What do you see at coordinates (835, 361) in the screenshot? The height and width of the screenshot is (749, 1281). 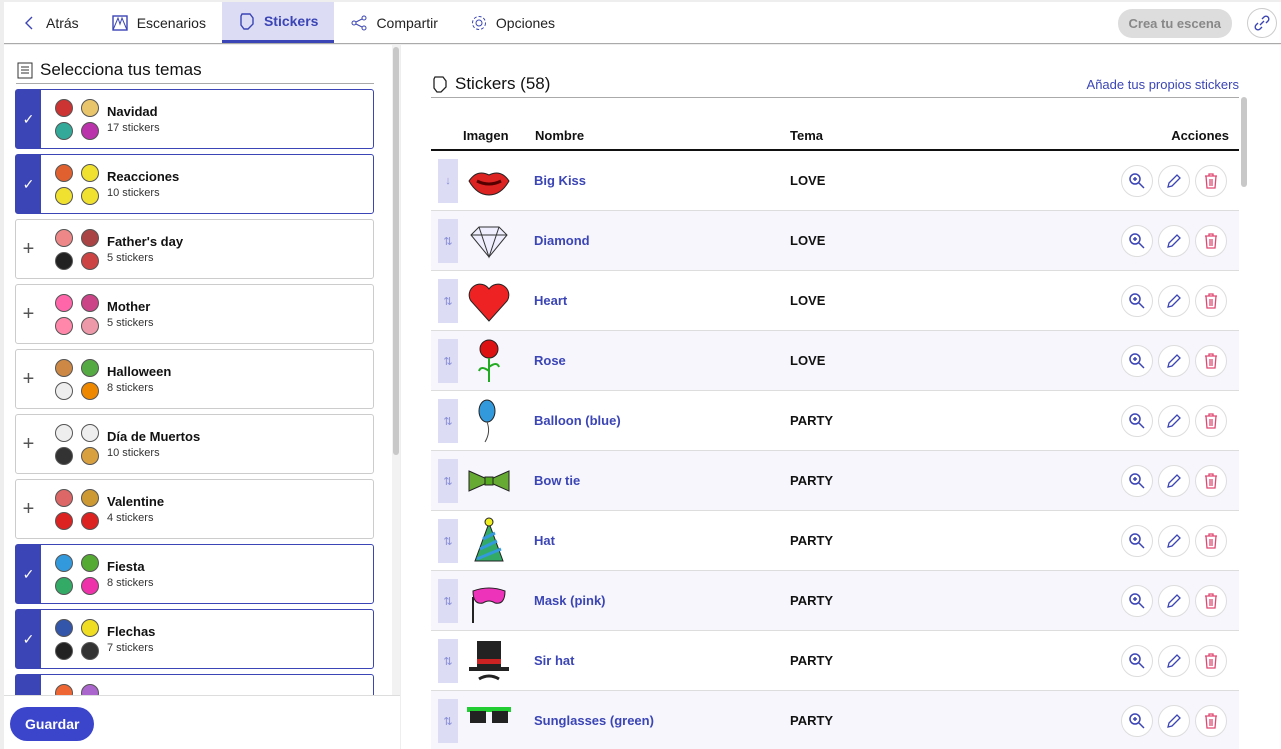 I see `table-row: ⇅ Rose LOVE` at bounding box center [835, 361].